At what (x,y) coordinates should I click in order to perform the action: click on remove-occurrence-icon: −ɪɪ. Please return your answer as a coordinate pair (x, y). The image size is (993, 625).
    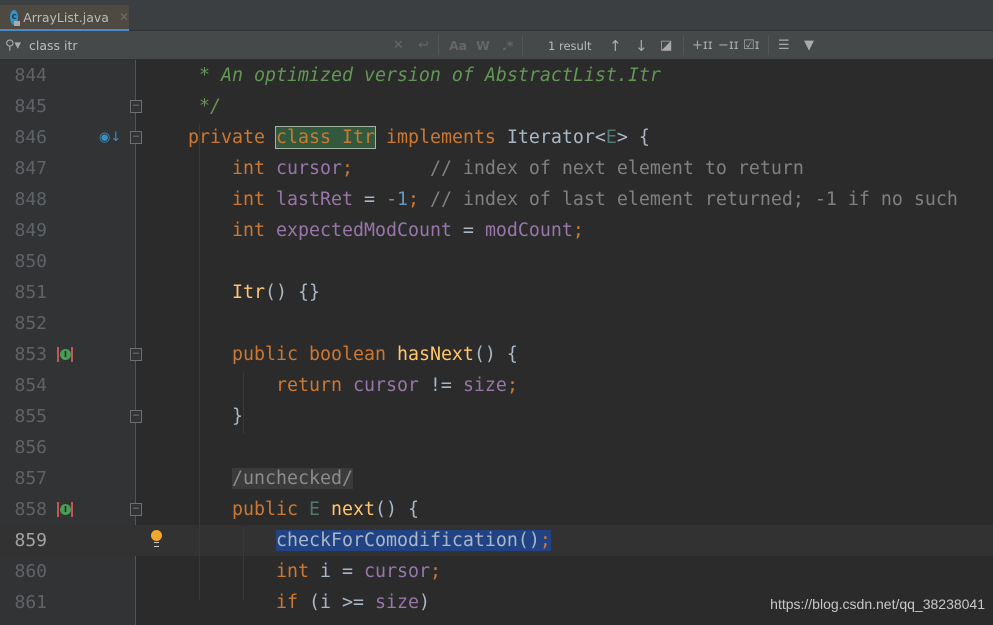
    Looking at the image, I should click on (728, 45).